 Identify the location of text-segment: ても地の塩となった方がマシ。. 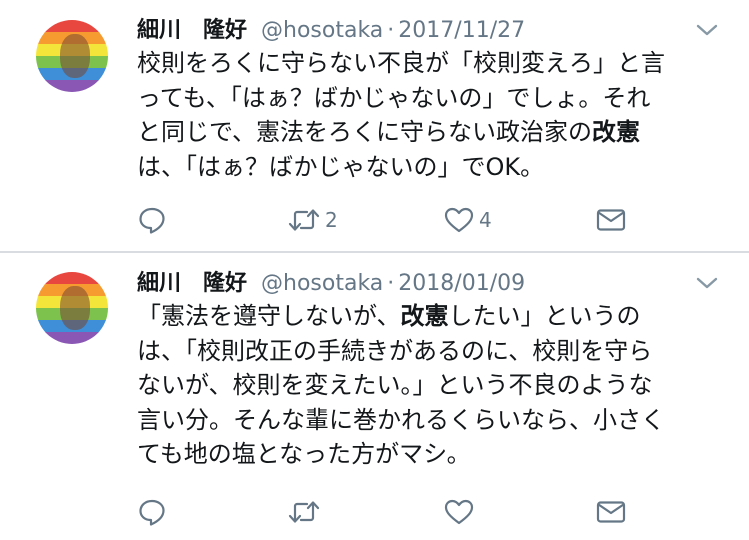
(304, 454).